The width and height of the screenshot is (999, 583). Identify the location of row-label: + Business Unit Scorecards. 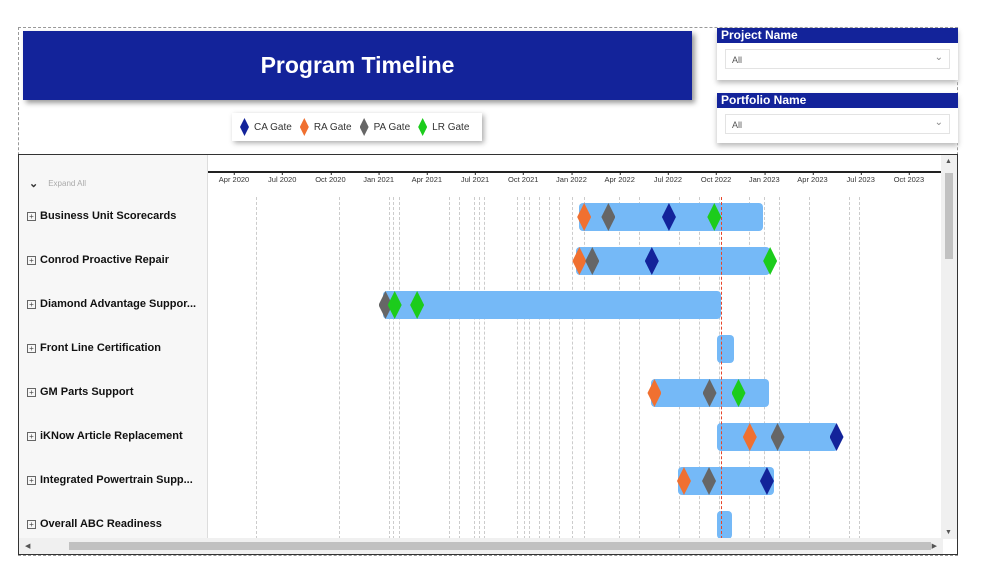
(101, 216).